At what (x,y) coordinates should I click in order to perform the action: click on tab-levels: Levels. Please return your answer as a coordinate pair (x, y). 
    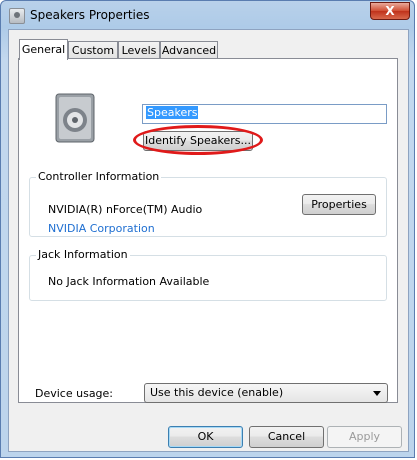
    Looking at the image, I should click on (139, 50).